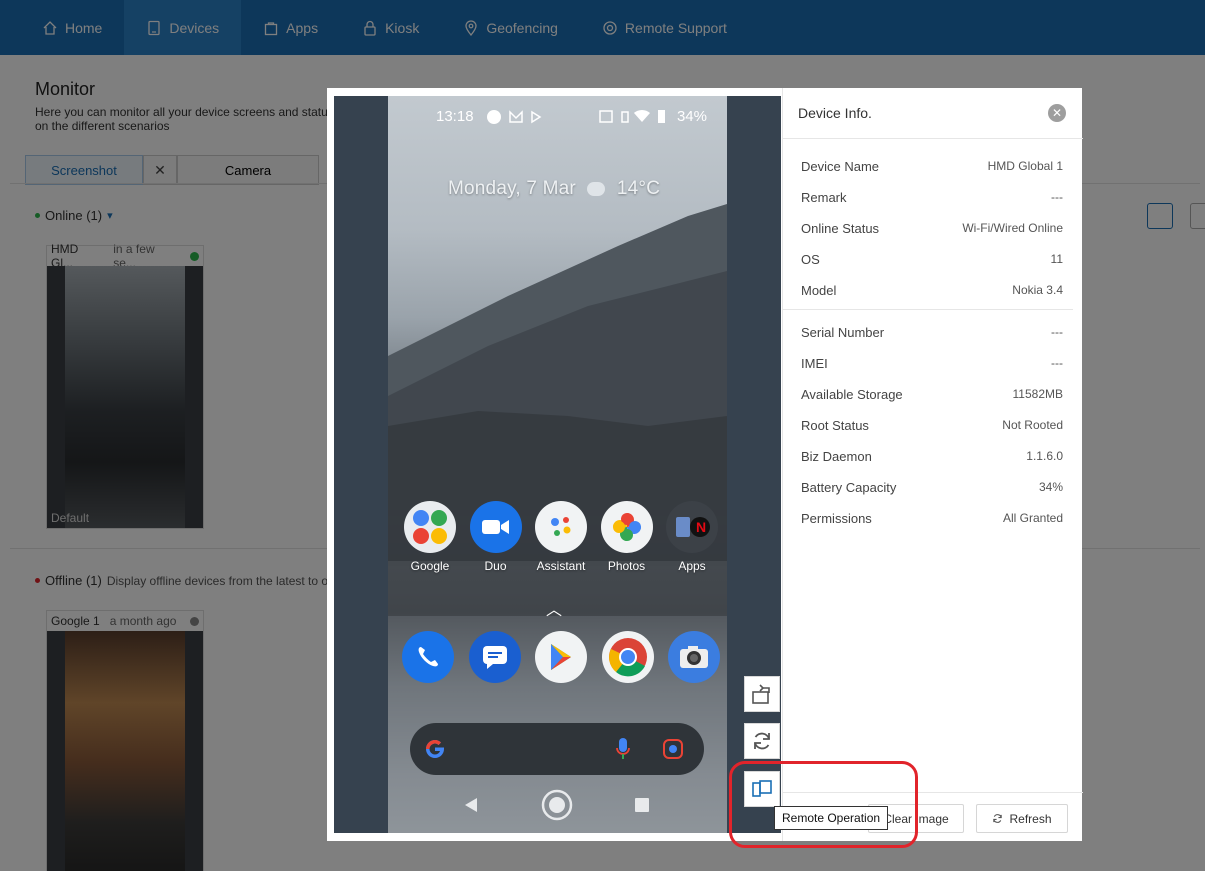 The width and height of the screenshot is (1205, 871). Describe the element at coordinates (1044, 456) in the screenshot. I see `info-value: 1.1.6.0` at that location.